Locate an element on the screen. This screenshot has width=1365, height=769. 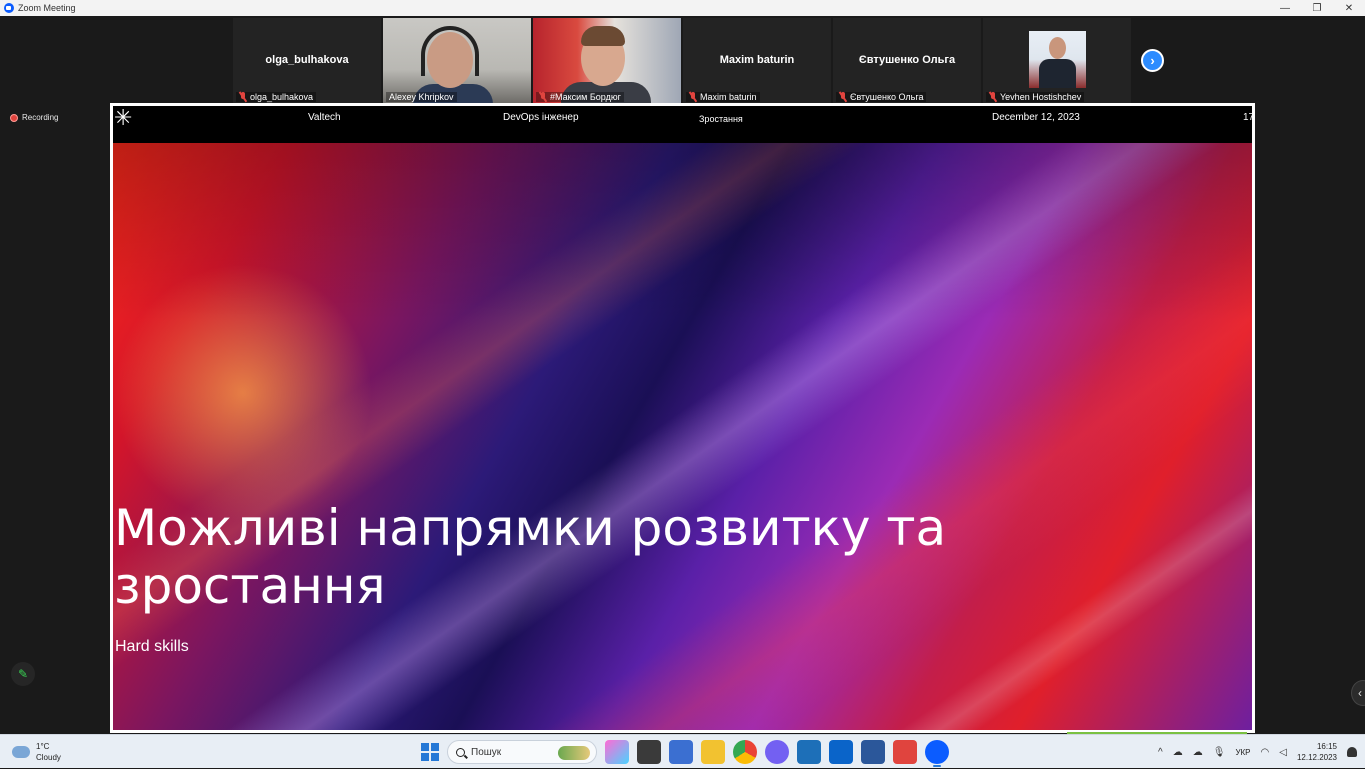
close-button: ✕ is located at coordinates (1349, 8).